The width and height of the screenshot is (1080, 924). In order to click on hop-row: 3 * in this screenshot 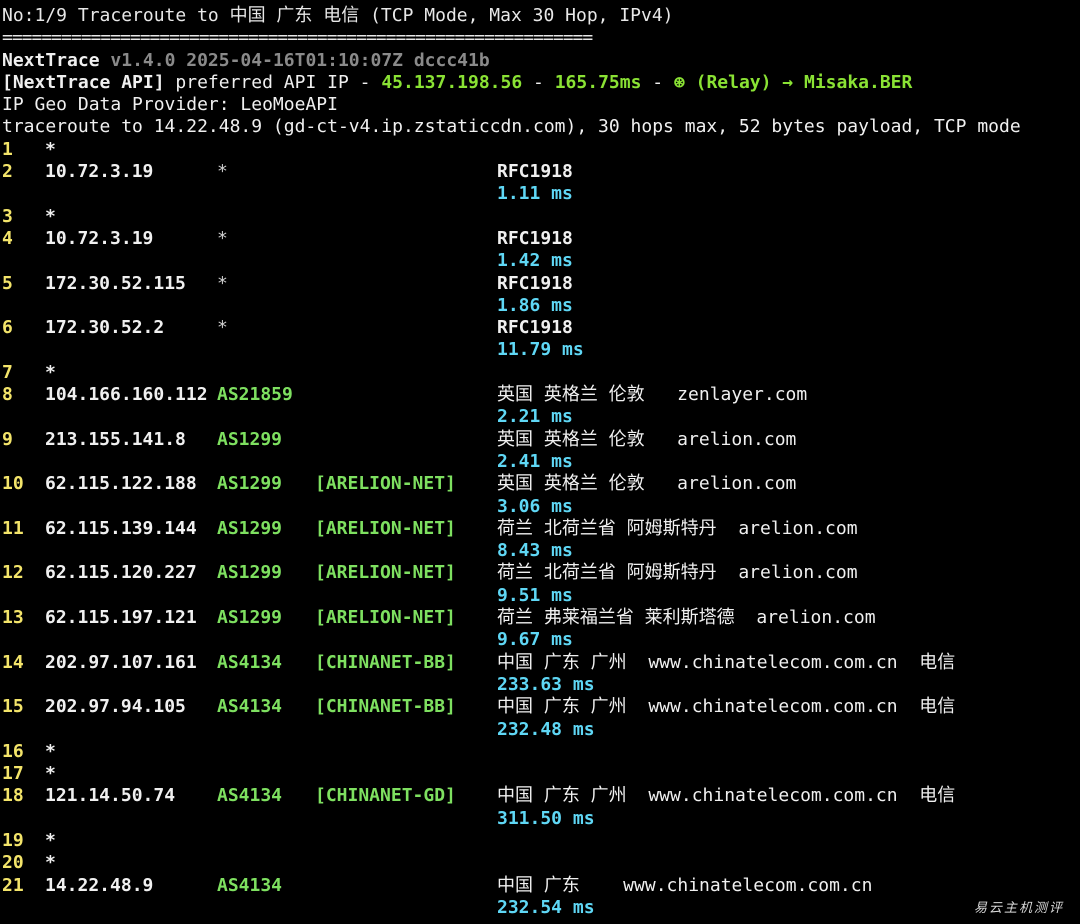, I will do `click(541, 217)`.